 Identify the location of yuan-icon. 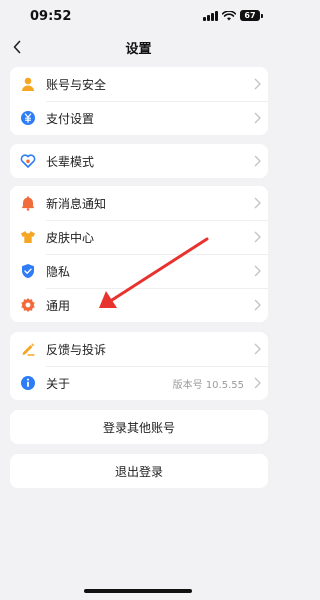
(28, 118).